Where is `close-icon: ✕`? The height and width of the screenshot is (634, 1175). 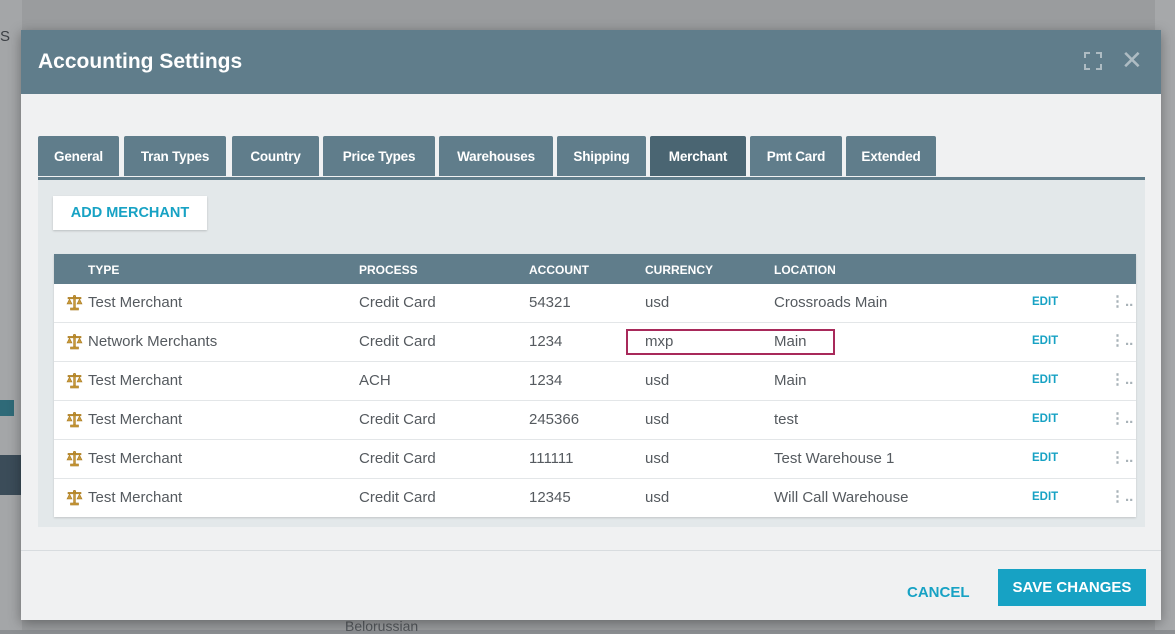 close-icon: ✕ is located at coordinates (1132, 60).